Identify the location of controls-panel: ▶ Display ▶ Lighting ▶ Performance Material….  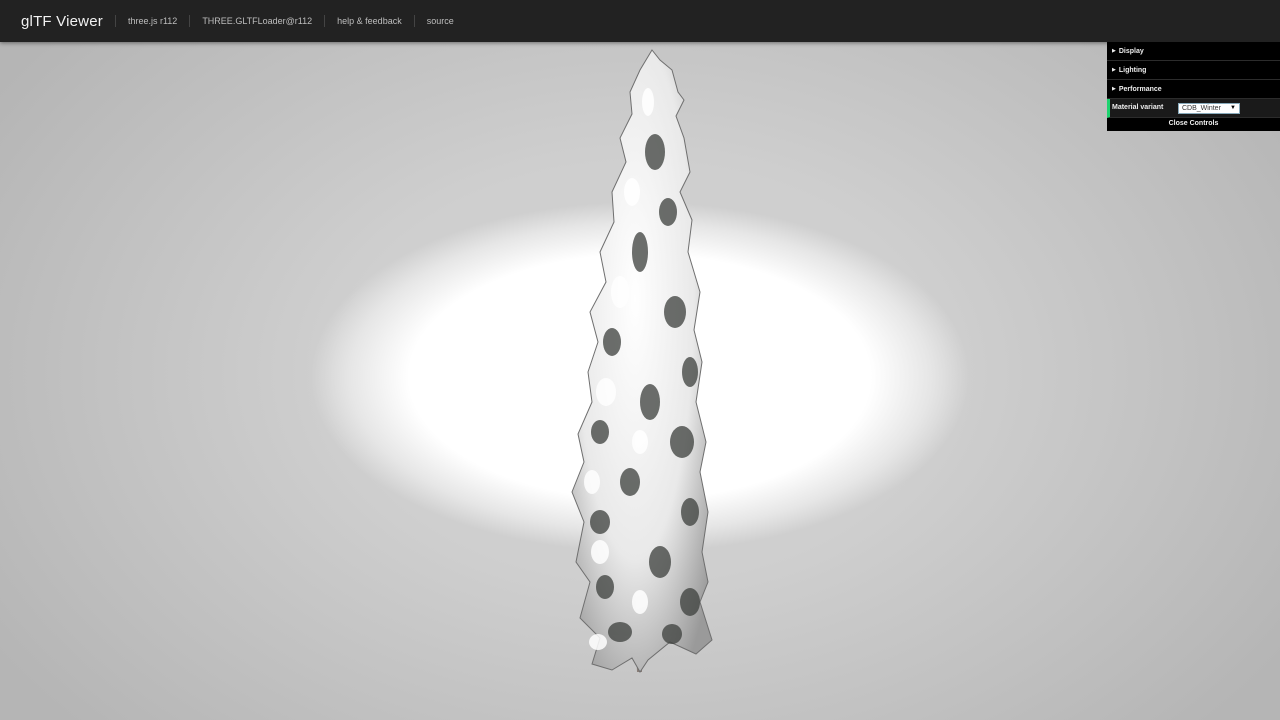
(1193, 86).